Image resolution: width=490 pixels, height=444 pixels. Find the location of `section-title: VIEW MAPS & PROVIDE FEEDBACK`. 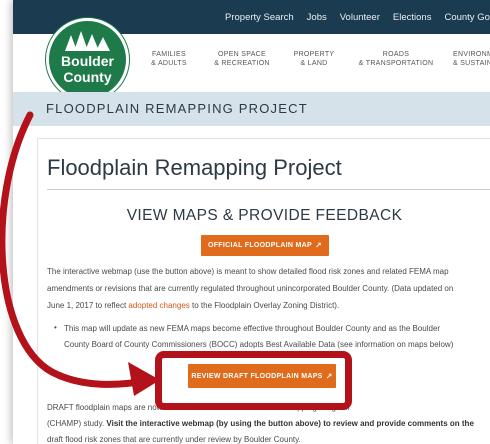

section-title: VIEW MAPS & PROVIDE FEEDBACK is located at coordinates (264, 215).